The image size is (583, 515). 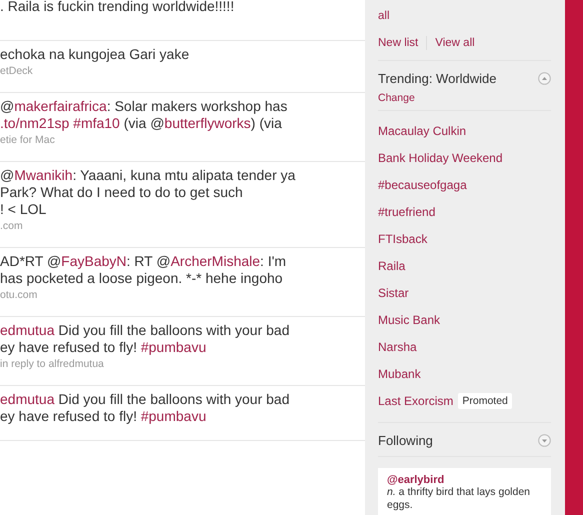 What do you see at coordinates (17, 71) in the screenshot?
I see `tweet-source: etDeck` at bounding box center [17, 71].